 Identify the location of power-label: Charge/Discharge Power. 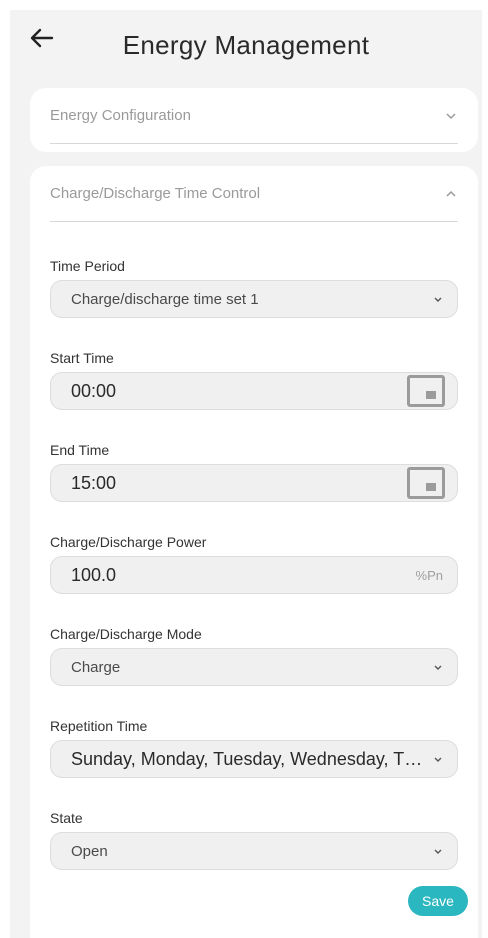
(128, 542).